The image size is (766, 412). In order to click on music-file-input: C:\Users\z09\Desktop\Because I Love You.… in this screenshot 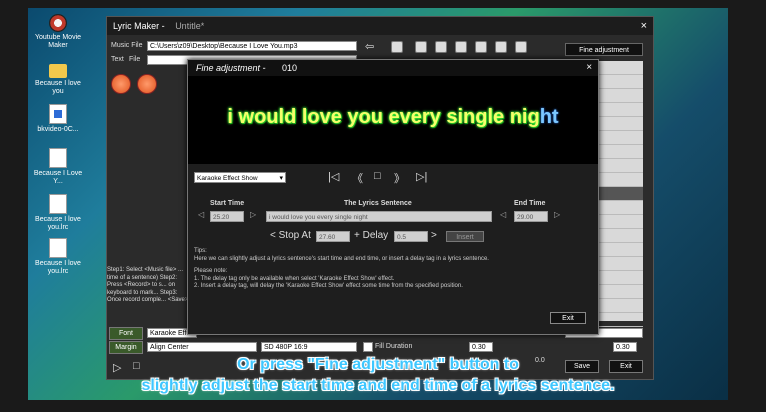, I will do `click(252, 46)`.